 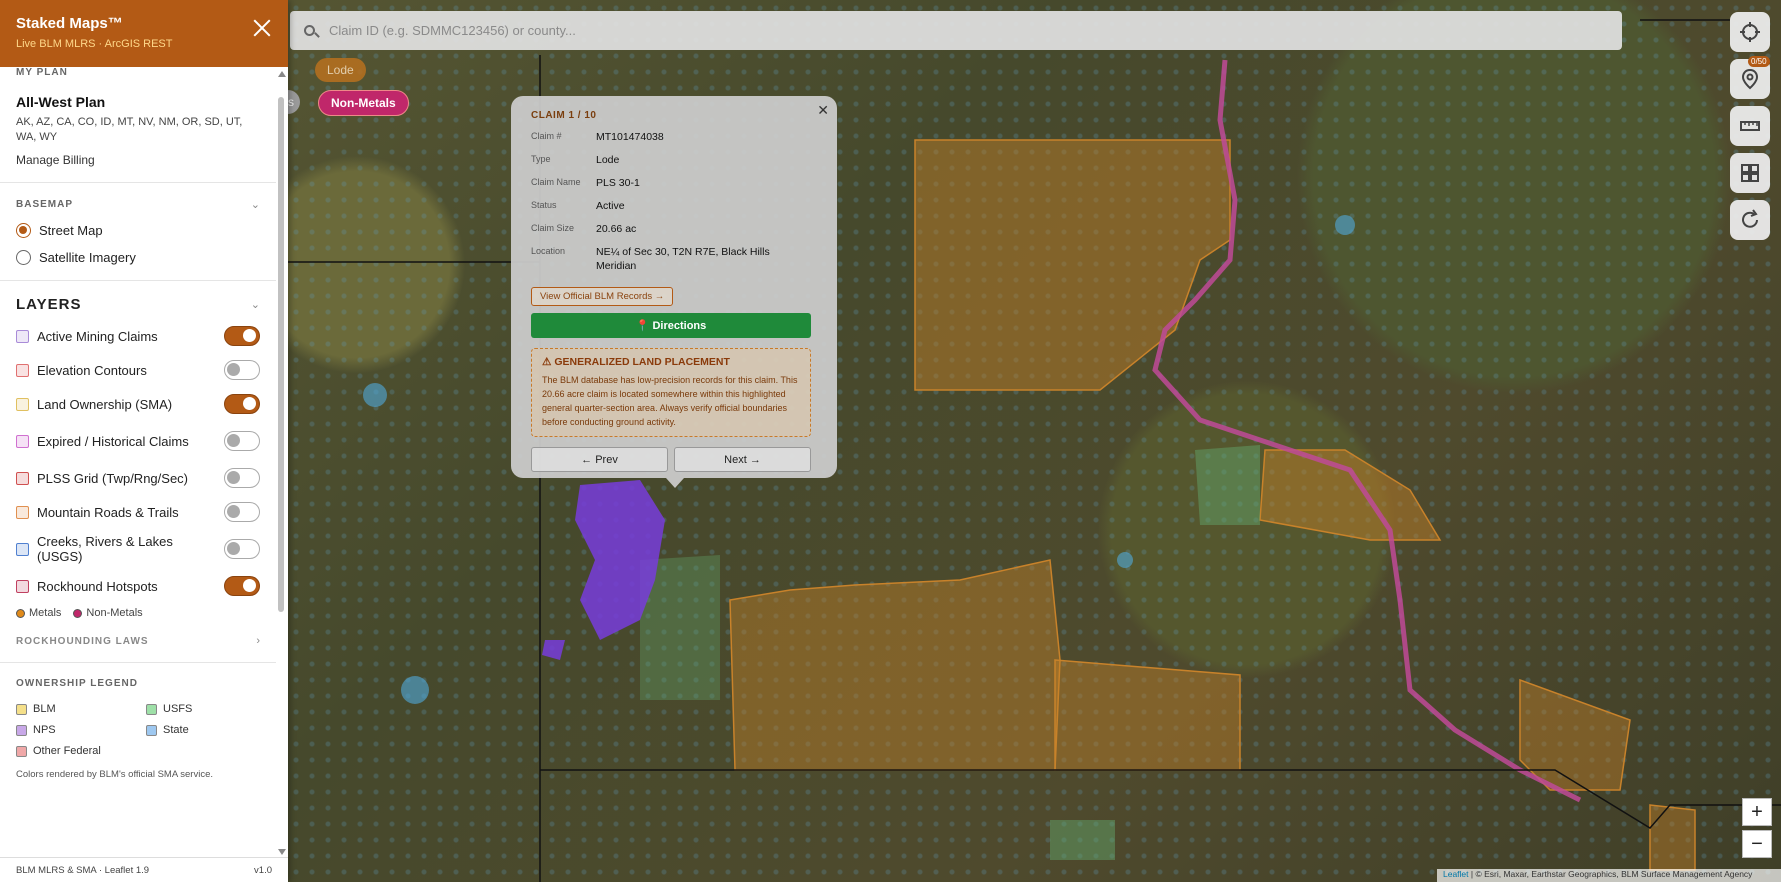 What do you see at coordinates (1759, 61) in the screenshot?
I see `claims-count-badge: 0/50` at bounding box center [1759, 61].